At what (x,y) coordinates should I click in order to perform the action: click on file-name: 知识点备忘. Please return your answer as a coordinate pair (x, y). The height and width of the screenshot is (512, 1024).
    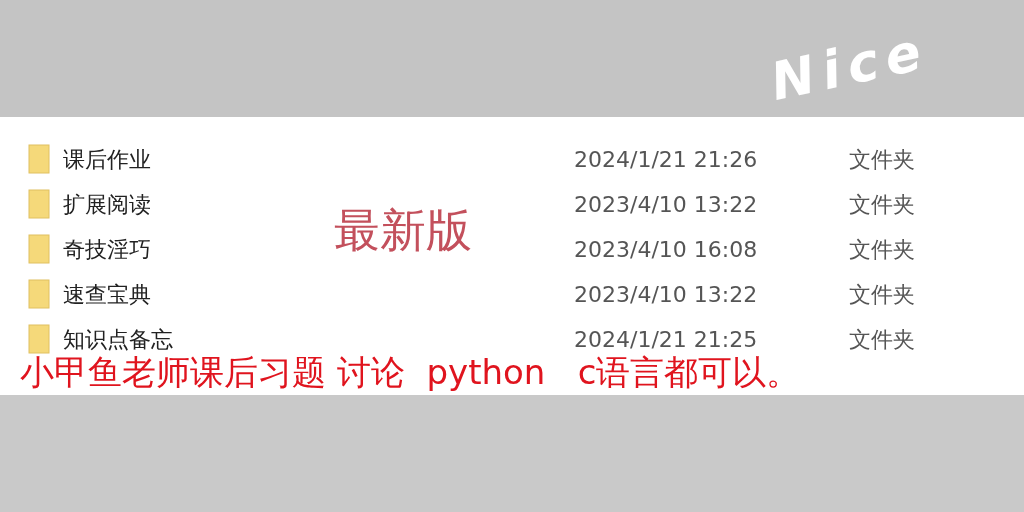
    Looking at the image, I should click on (303, 339).